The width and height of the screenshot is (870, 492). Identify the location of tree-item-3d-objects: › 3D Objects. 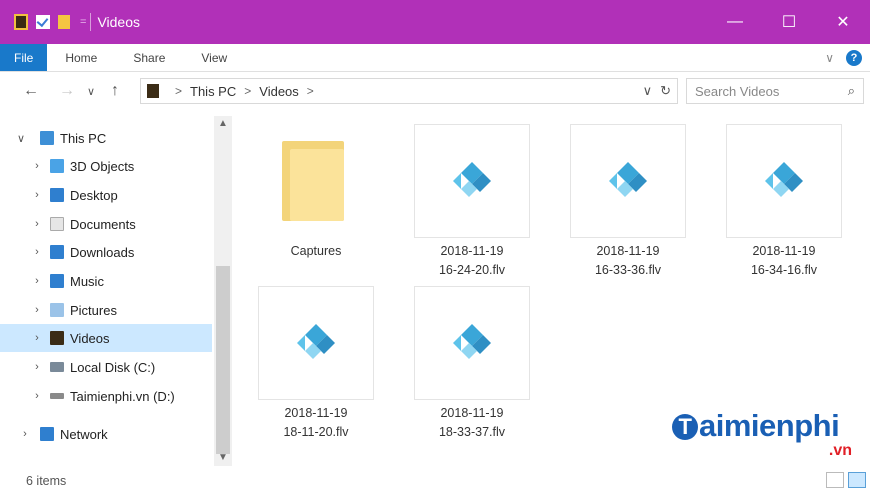
(106, 166).